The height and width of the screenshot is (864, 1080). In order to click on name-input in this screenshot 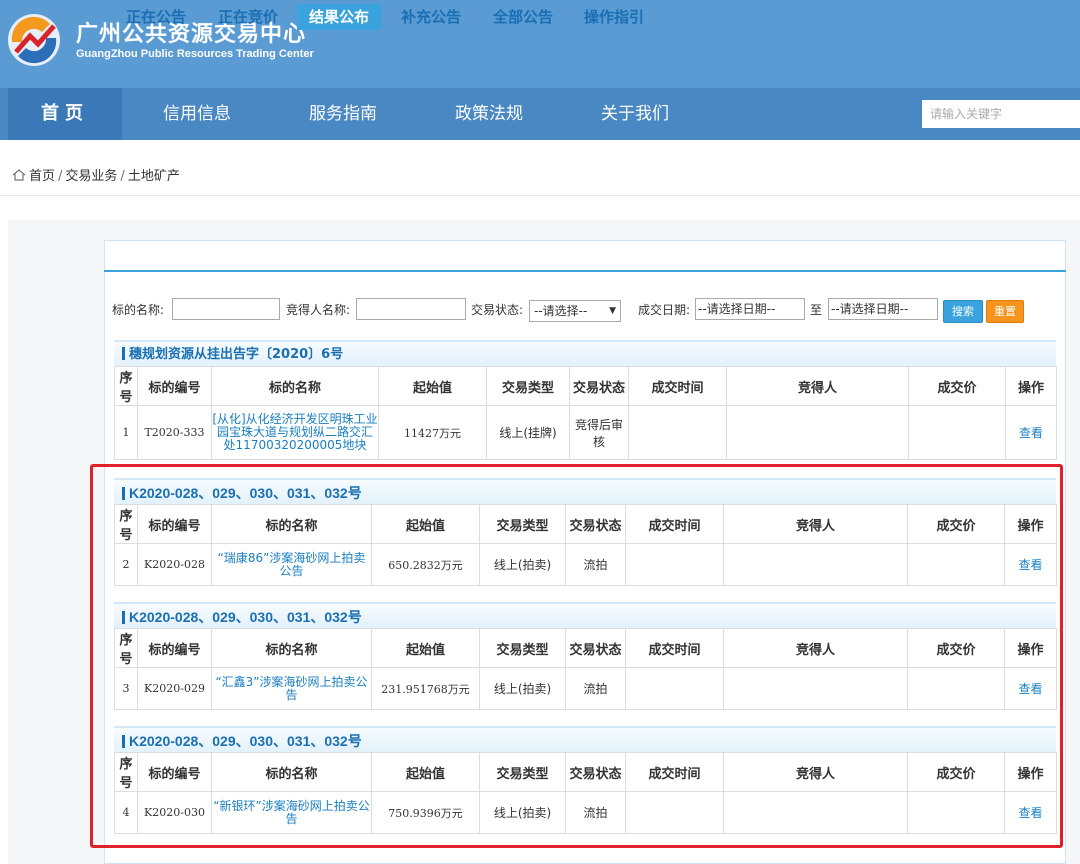, I will do `click(226, 309)`.